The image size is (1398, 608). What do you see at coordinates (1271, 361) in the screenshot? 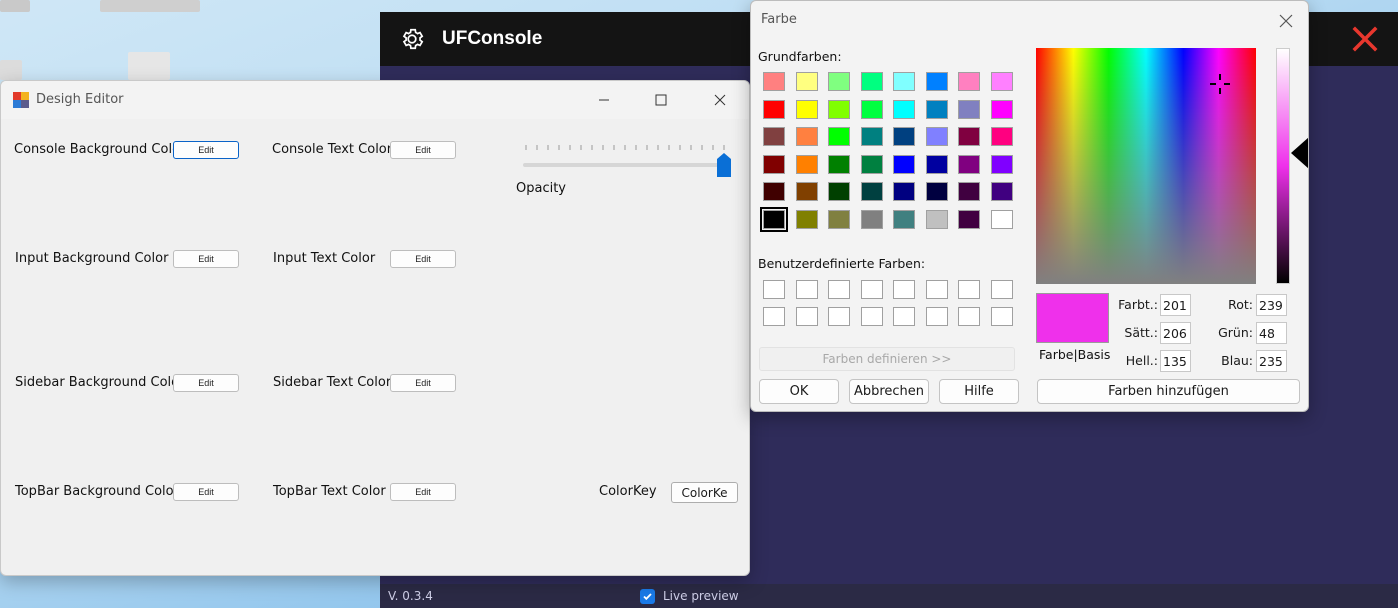
I see `blue-input: 235` at bounding box center [1271, 361].